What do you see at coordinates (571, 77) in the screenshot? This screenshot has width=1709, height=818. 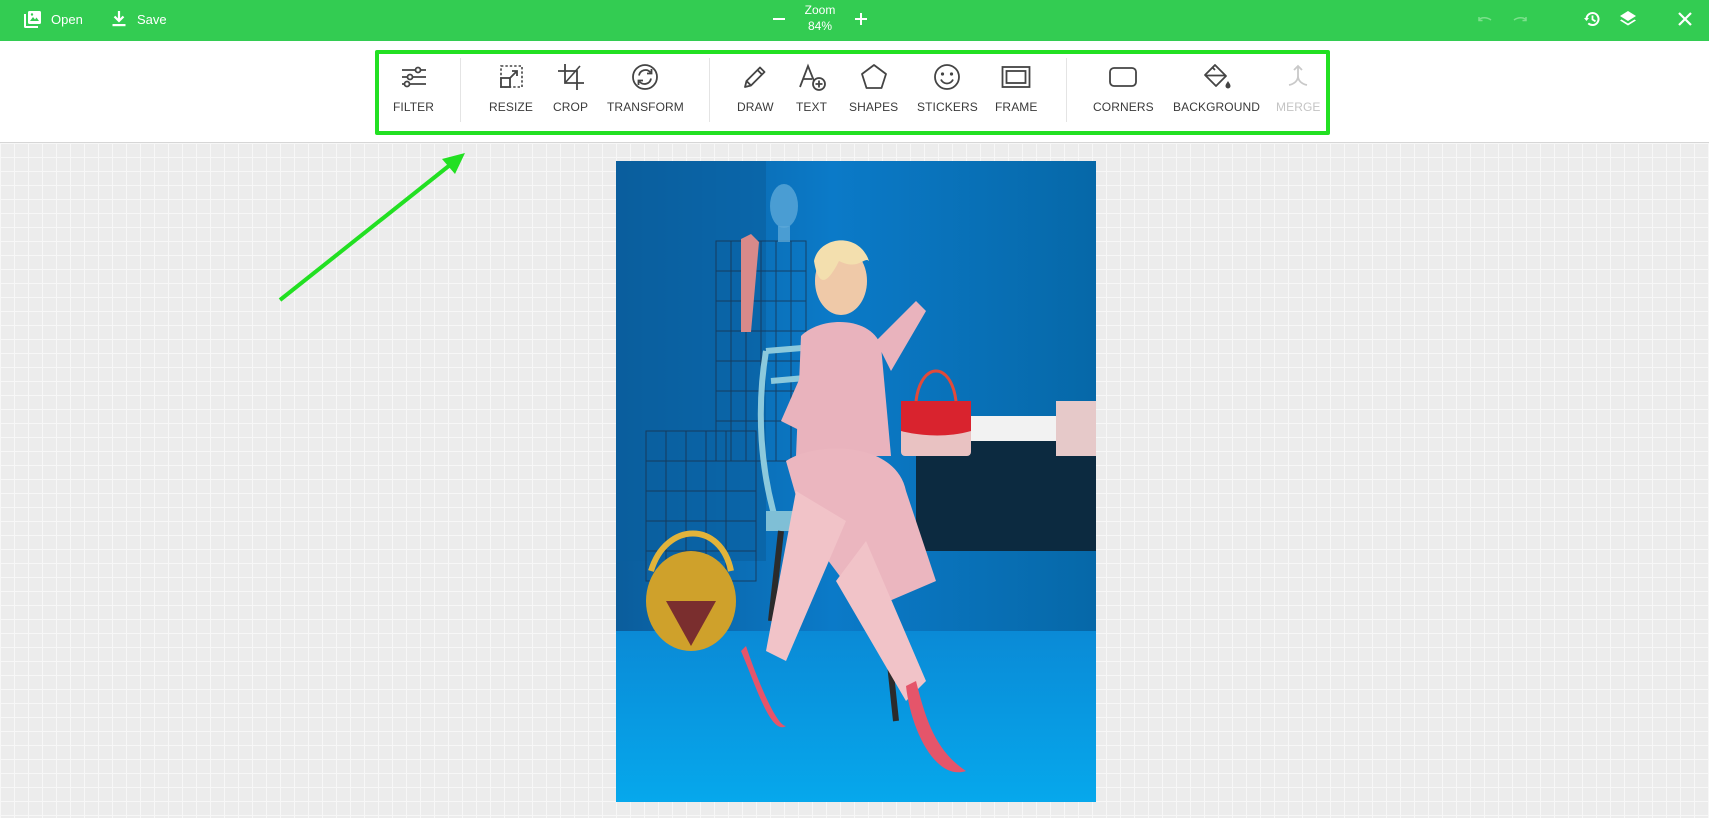 I see `crop-icon` at bounding box center [571, 77].